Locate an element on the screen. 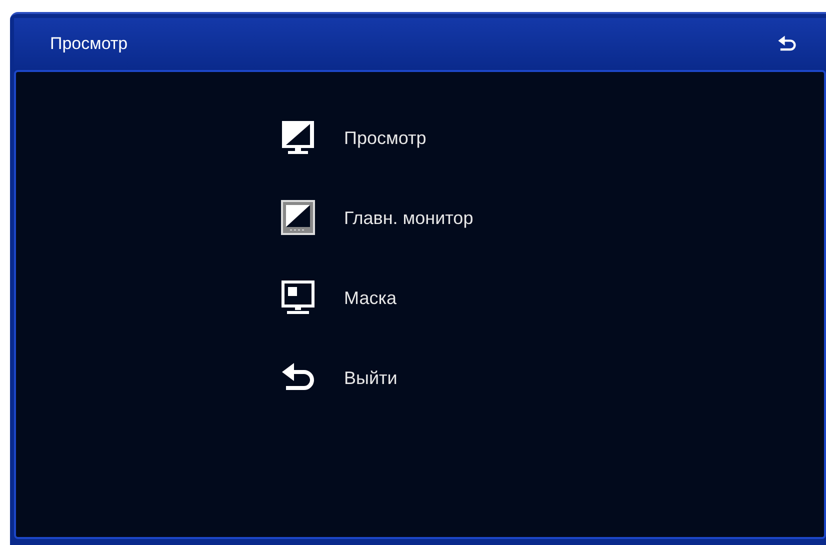 The height and width of the screenshot is (545, 826). menu-item: Маска is located at coordinates (337, 298).